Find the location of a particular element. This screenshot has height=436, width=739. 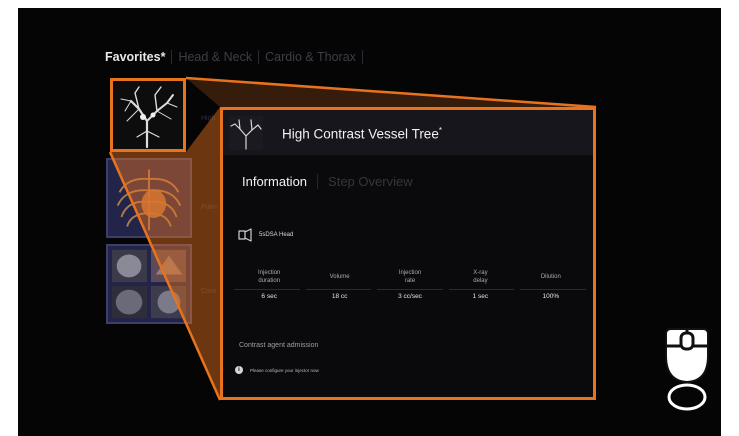

param-value: 3 cc/sec is located at coordinates (410, 296).